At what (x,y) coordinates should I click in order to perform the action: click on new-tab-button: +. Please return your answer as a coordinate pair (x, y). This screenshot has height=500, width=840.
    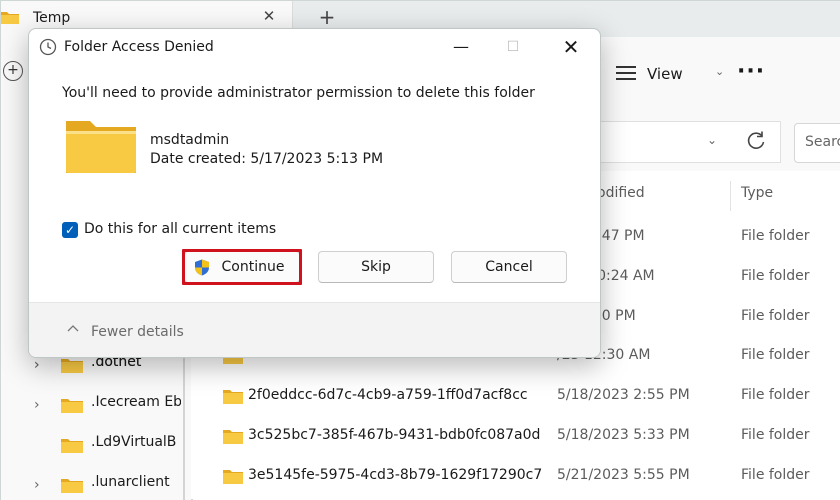
    Looking at the image, I should click on (327, 17).